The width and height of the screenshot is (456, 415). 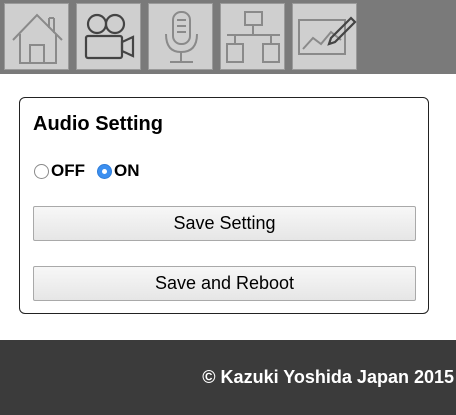 I want to click on tab-audio, so click(x=180, y=36).